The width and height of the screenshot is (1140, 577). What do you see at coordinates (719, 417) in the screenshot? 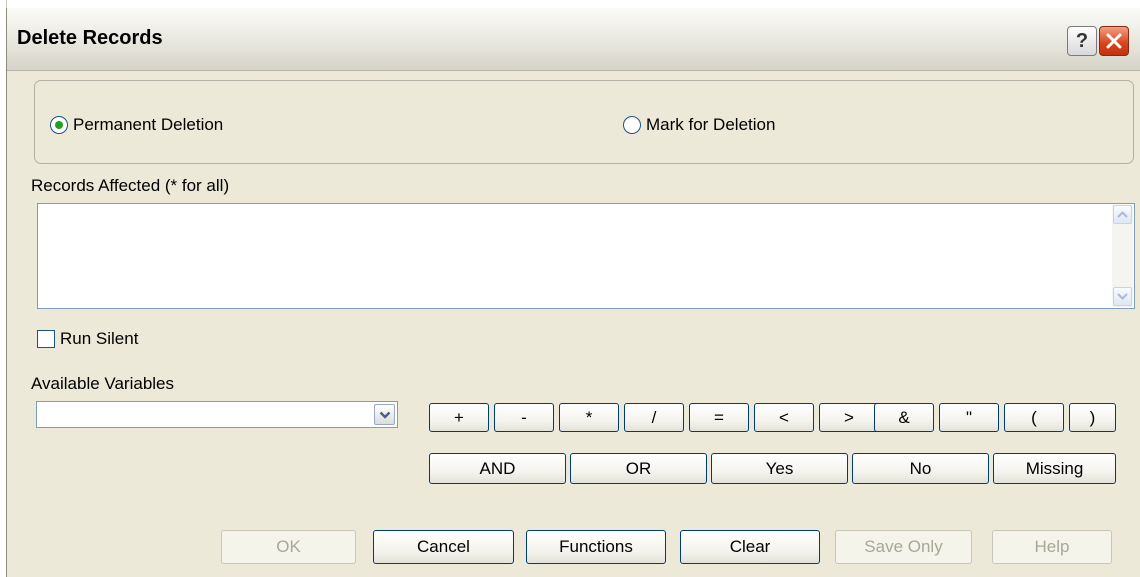
I see `operator-equals-button: =` at bounding box center [719, 417].